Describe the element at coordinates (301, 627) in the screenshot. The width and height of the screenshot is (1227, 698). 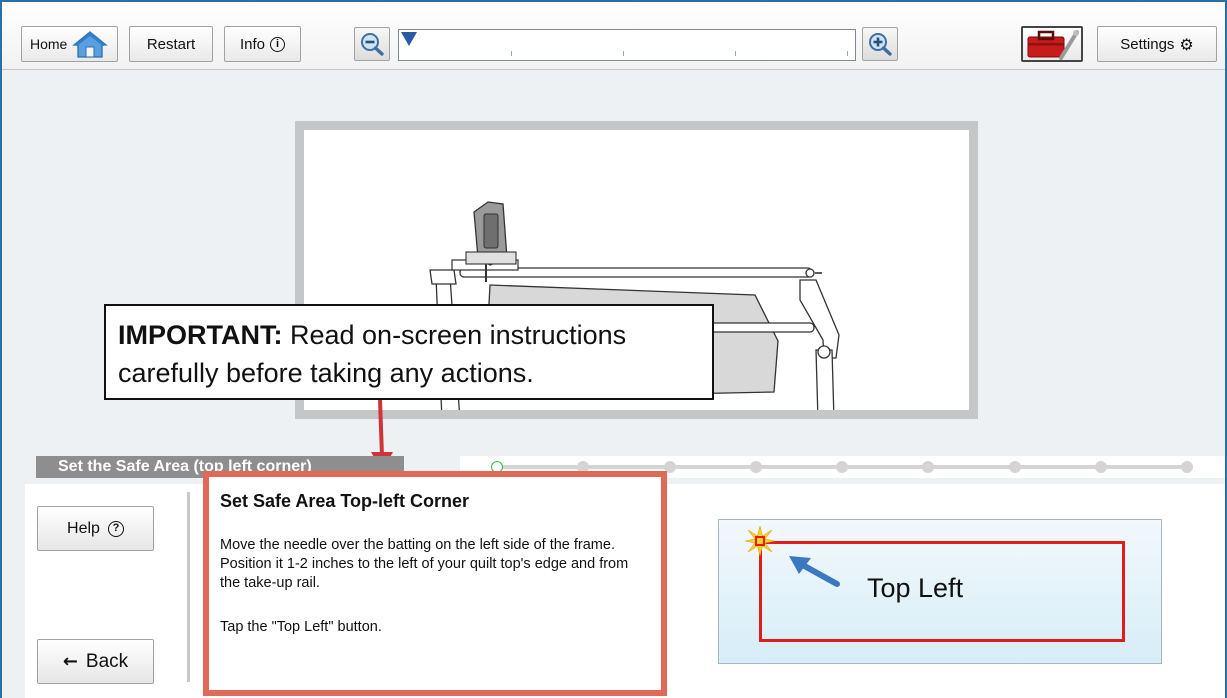
I see `instructions-tap: Tap the "Top Left" button.` at that location.